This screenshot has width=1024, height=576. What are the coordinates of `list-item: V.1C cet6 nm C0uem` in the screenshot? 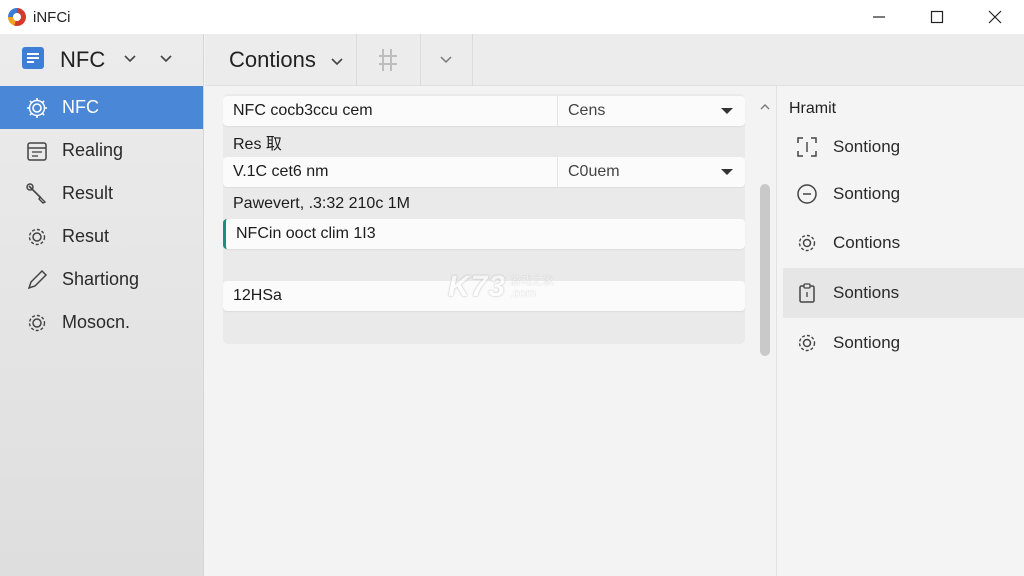 It's located at (484, 172).